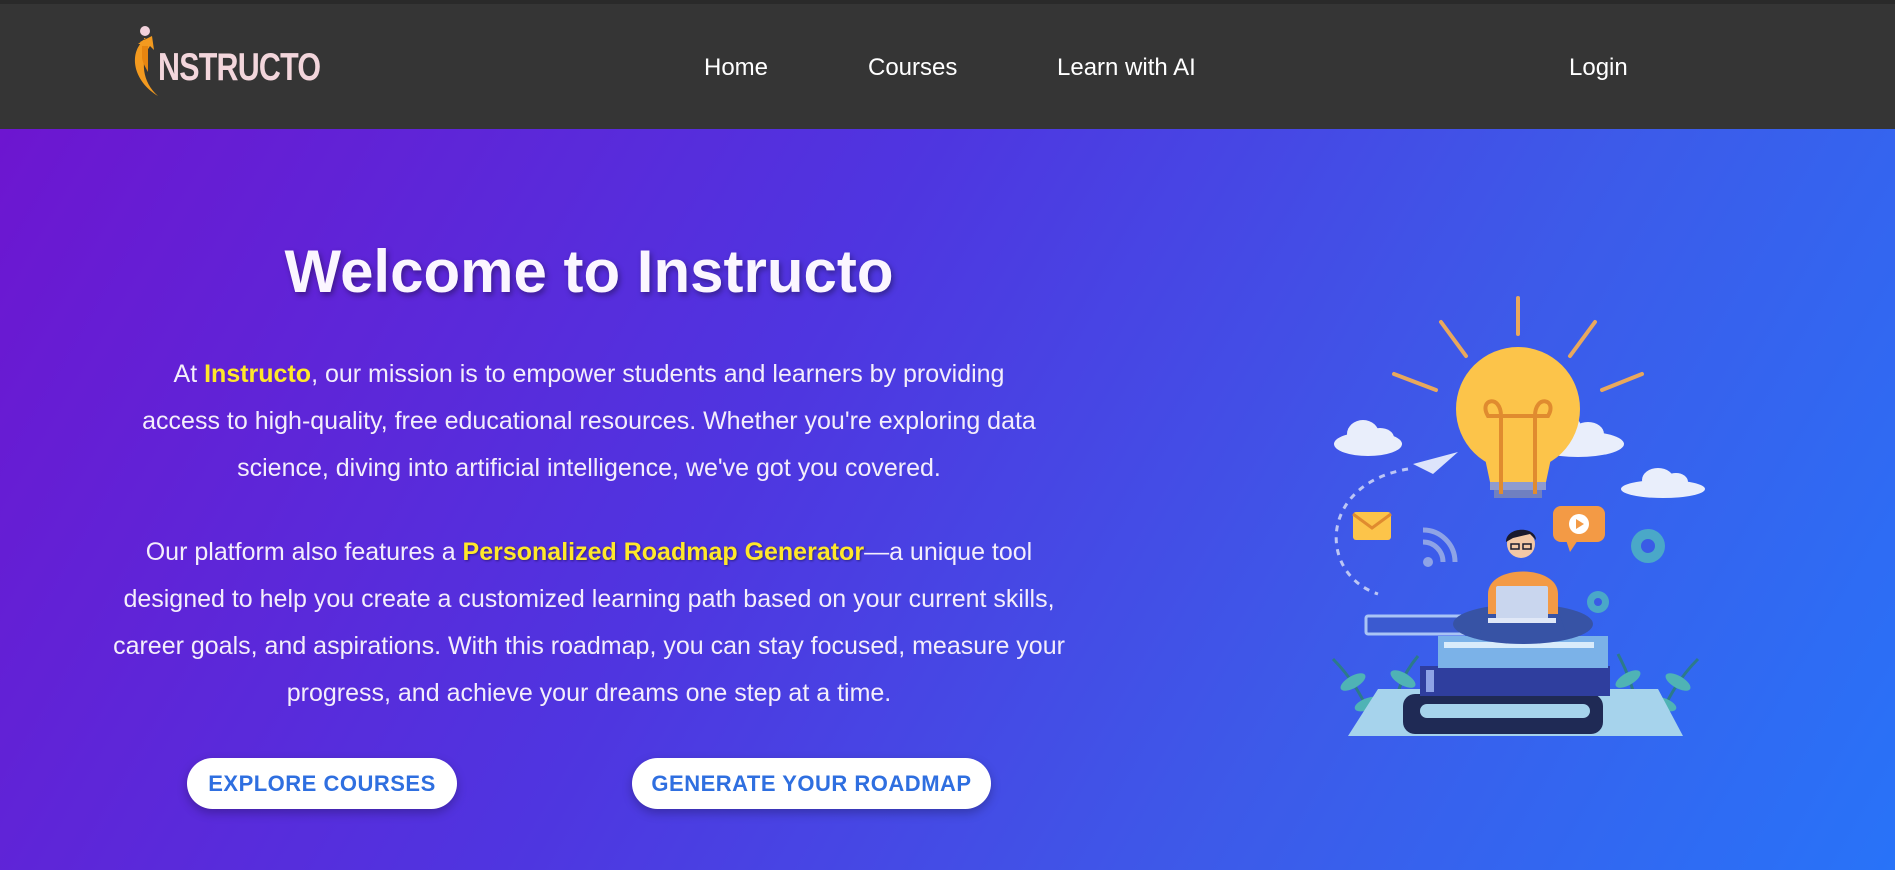 The height and width of the screenshot is (870, 1895). What do you see at coordinates (239, 67) in the screenshot?
I see `logo-text: NSTRUCTO` at bounding box center [239, 67].